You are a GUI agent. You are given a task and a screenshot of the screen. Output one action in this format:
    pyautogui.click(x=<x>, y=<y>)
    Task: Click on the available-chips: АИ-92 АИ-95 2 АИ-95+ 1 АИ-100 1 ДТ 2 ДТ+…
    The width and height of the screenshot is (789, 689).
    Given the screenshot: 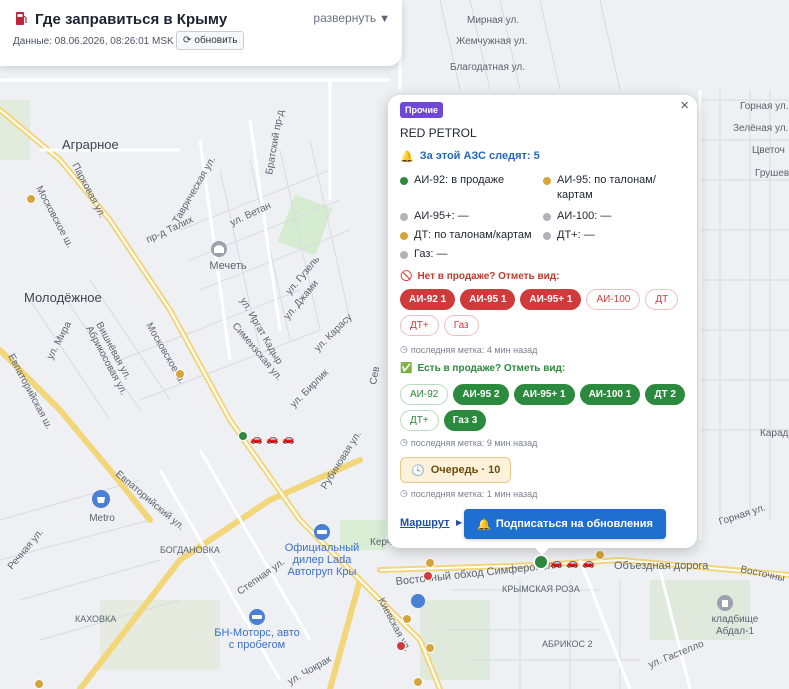 What is the action you would take?
    pyautogui.click(x=545, y=407)
    